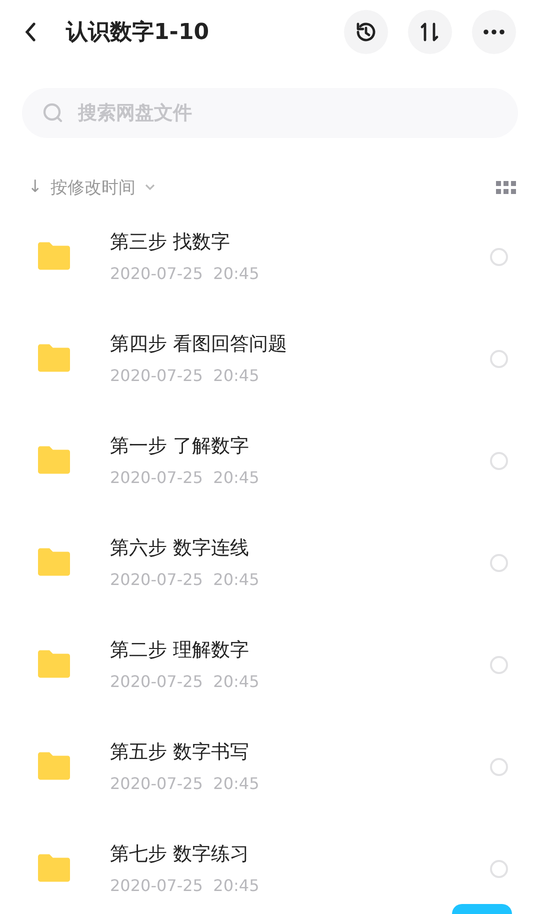  I want to click on file-name: 第七步 数字练习, so click(300, 854).